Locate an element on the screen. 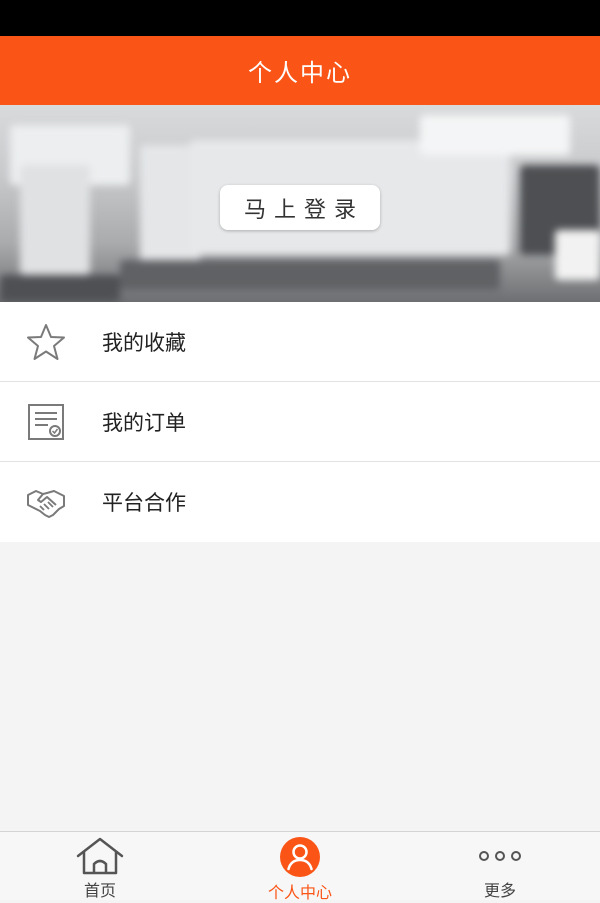  tab-home: 首页 is located at coordinates (100, 866).